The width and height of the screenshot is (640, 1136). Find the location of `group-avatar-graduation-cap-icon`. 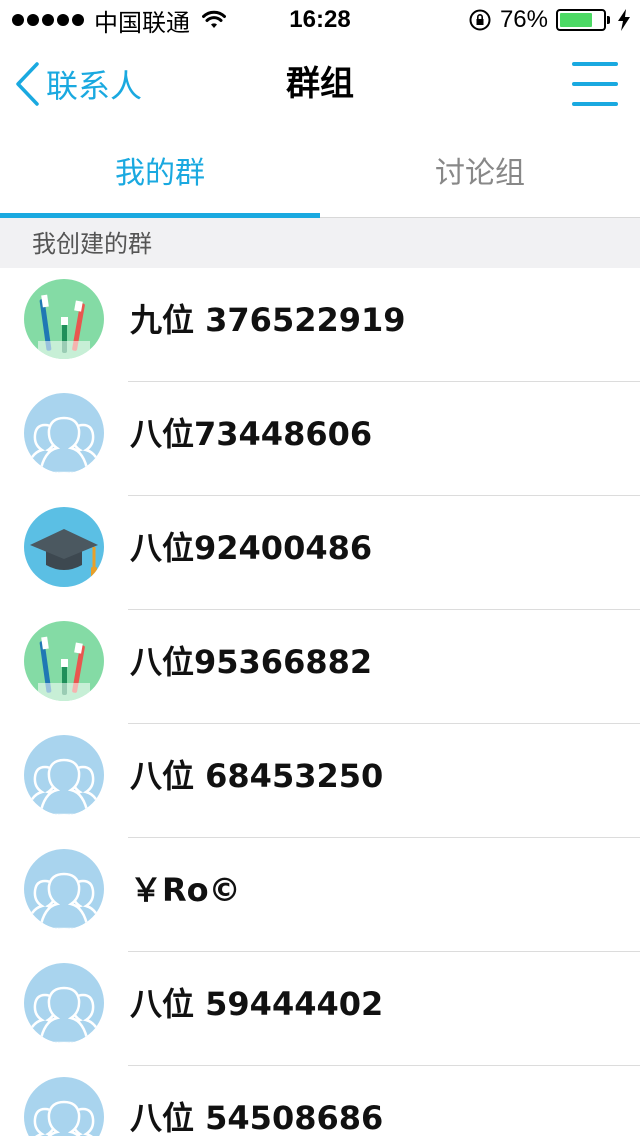

group-avatar-graduation-cap-icon is located at coordinates (64, 547).